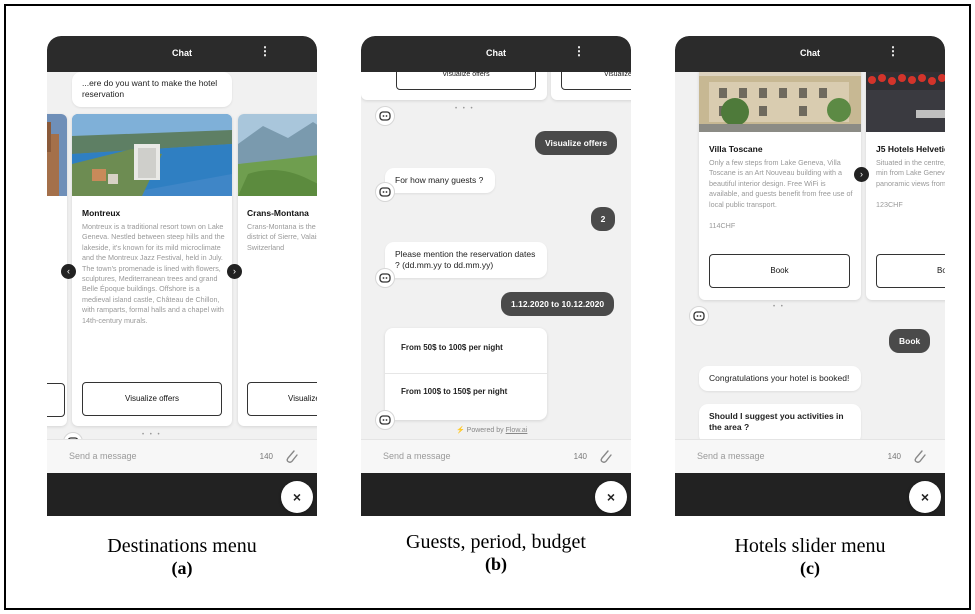  I want to click on caption-c: Hotels slider menu (c), so click(810, 557).